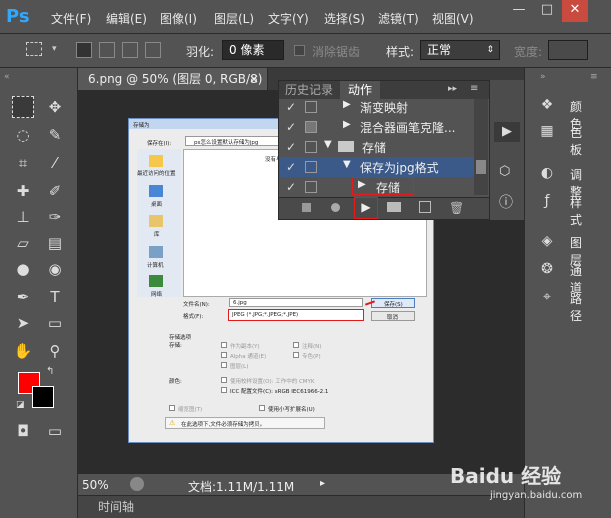  I want to click on thumbnail-checkbox, so click(172, 408).